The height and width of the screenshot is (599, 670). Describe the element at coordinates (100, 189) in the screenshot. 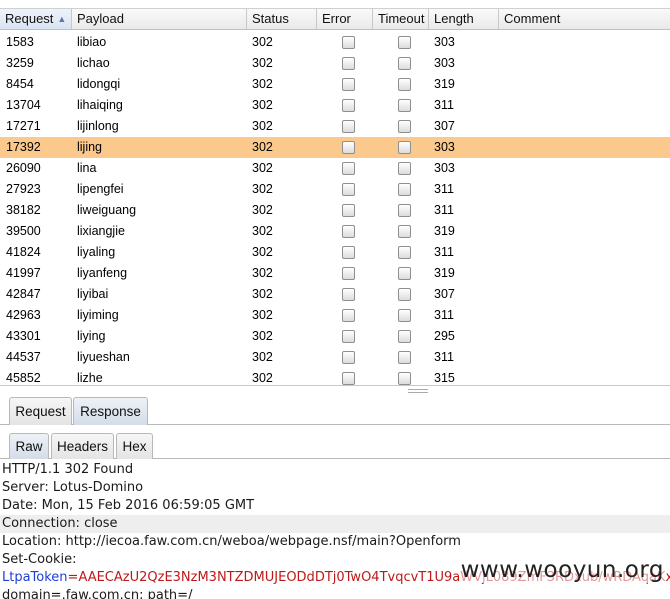

I see `cell-payload: lipengfei` at that location.